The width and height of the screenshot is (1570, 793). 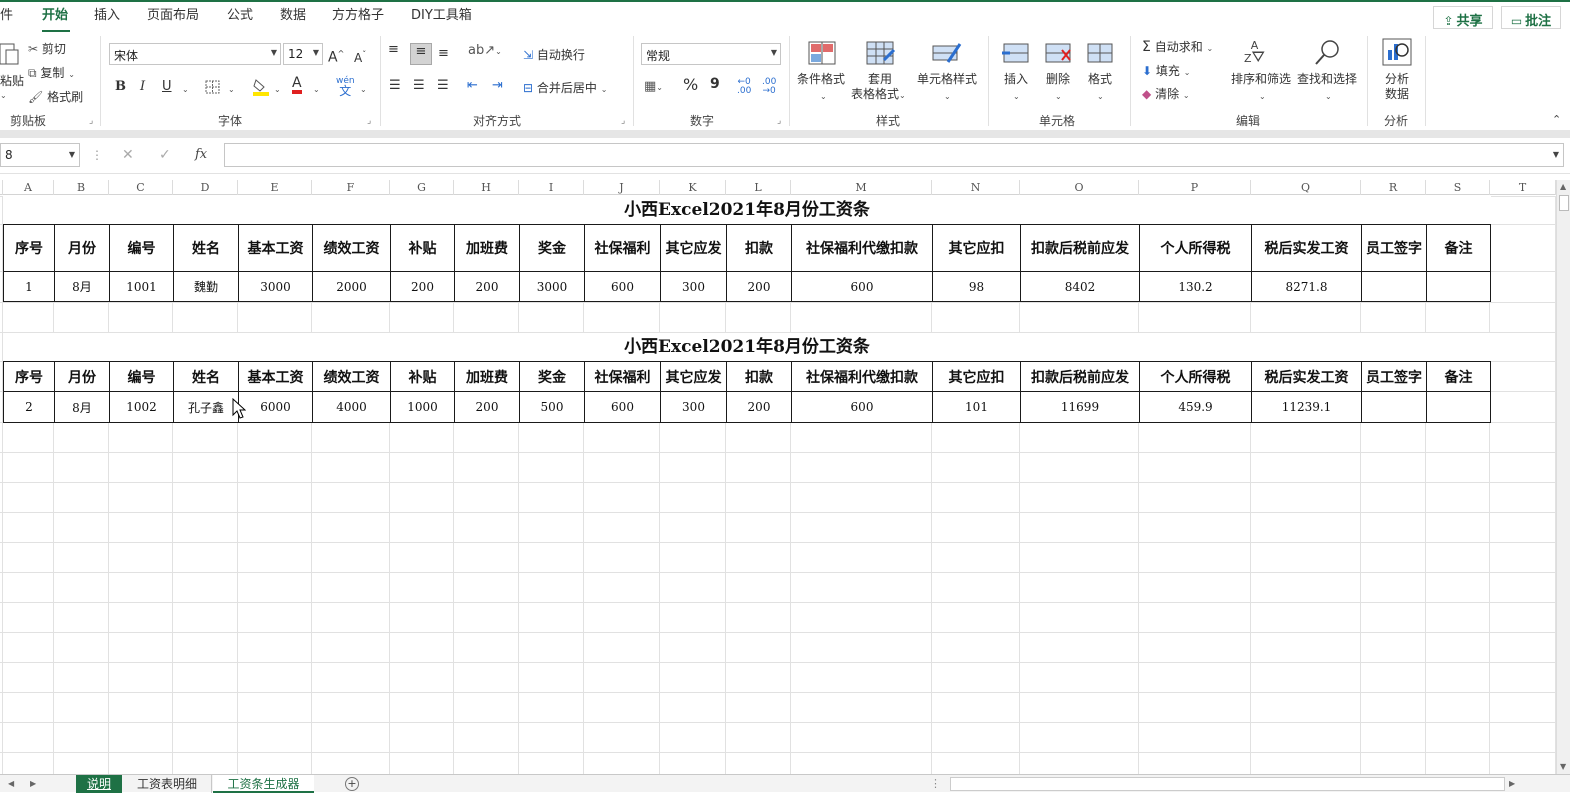 What do you see at coordinates (552, 407) in the screenshot?
I see `value-cell: 500` at bounding box center [552, 407].